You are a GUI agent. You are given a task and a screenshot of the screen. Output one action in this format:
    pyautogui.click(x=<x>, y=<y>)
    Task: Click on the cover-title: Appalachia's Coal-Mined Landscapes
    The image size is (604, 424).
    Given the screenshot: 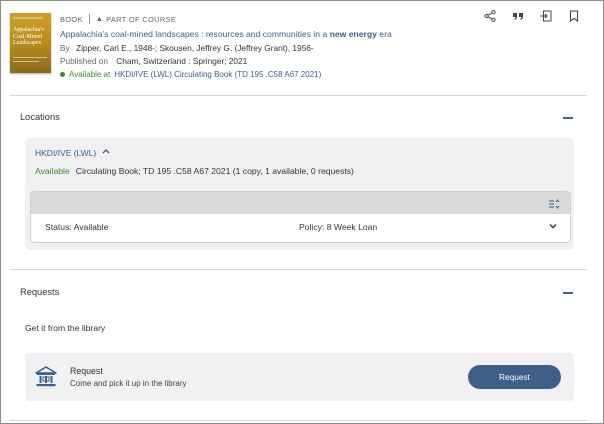 What is the action you would take?
    pyautogui.click(x=28, y=36)
    